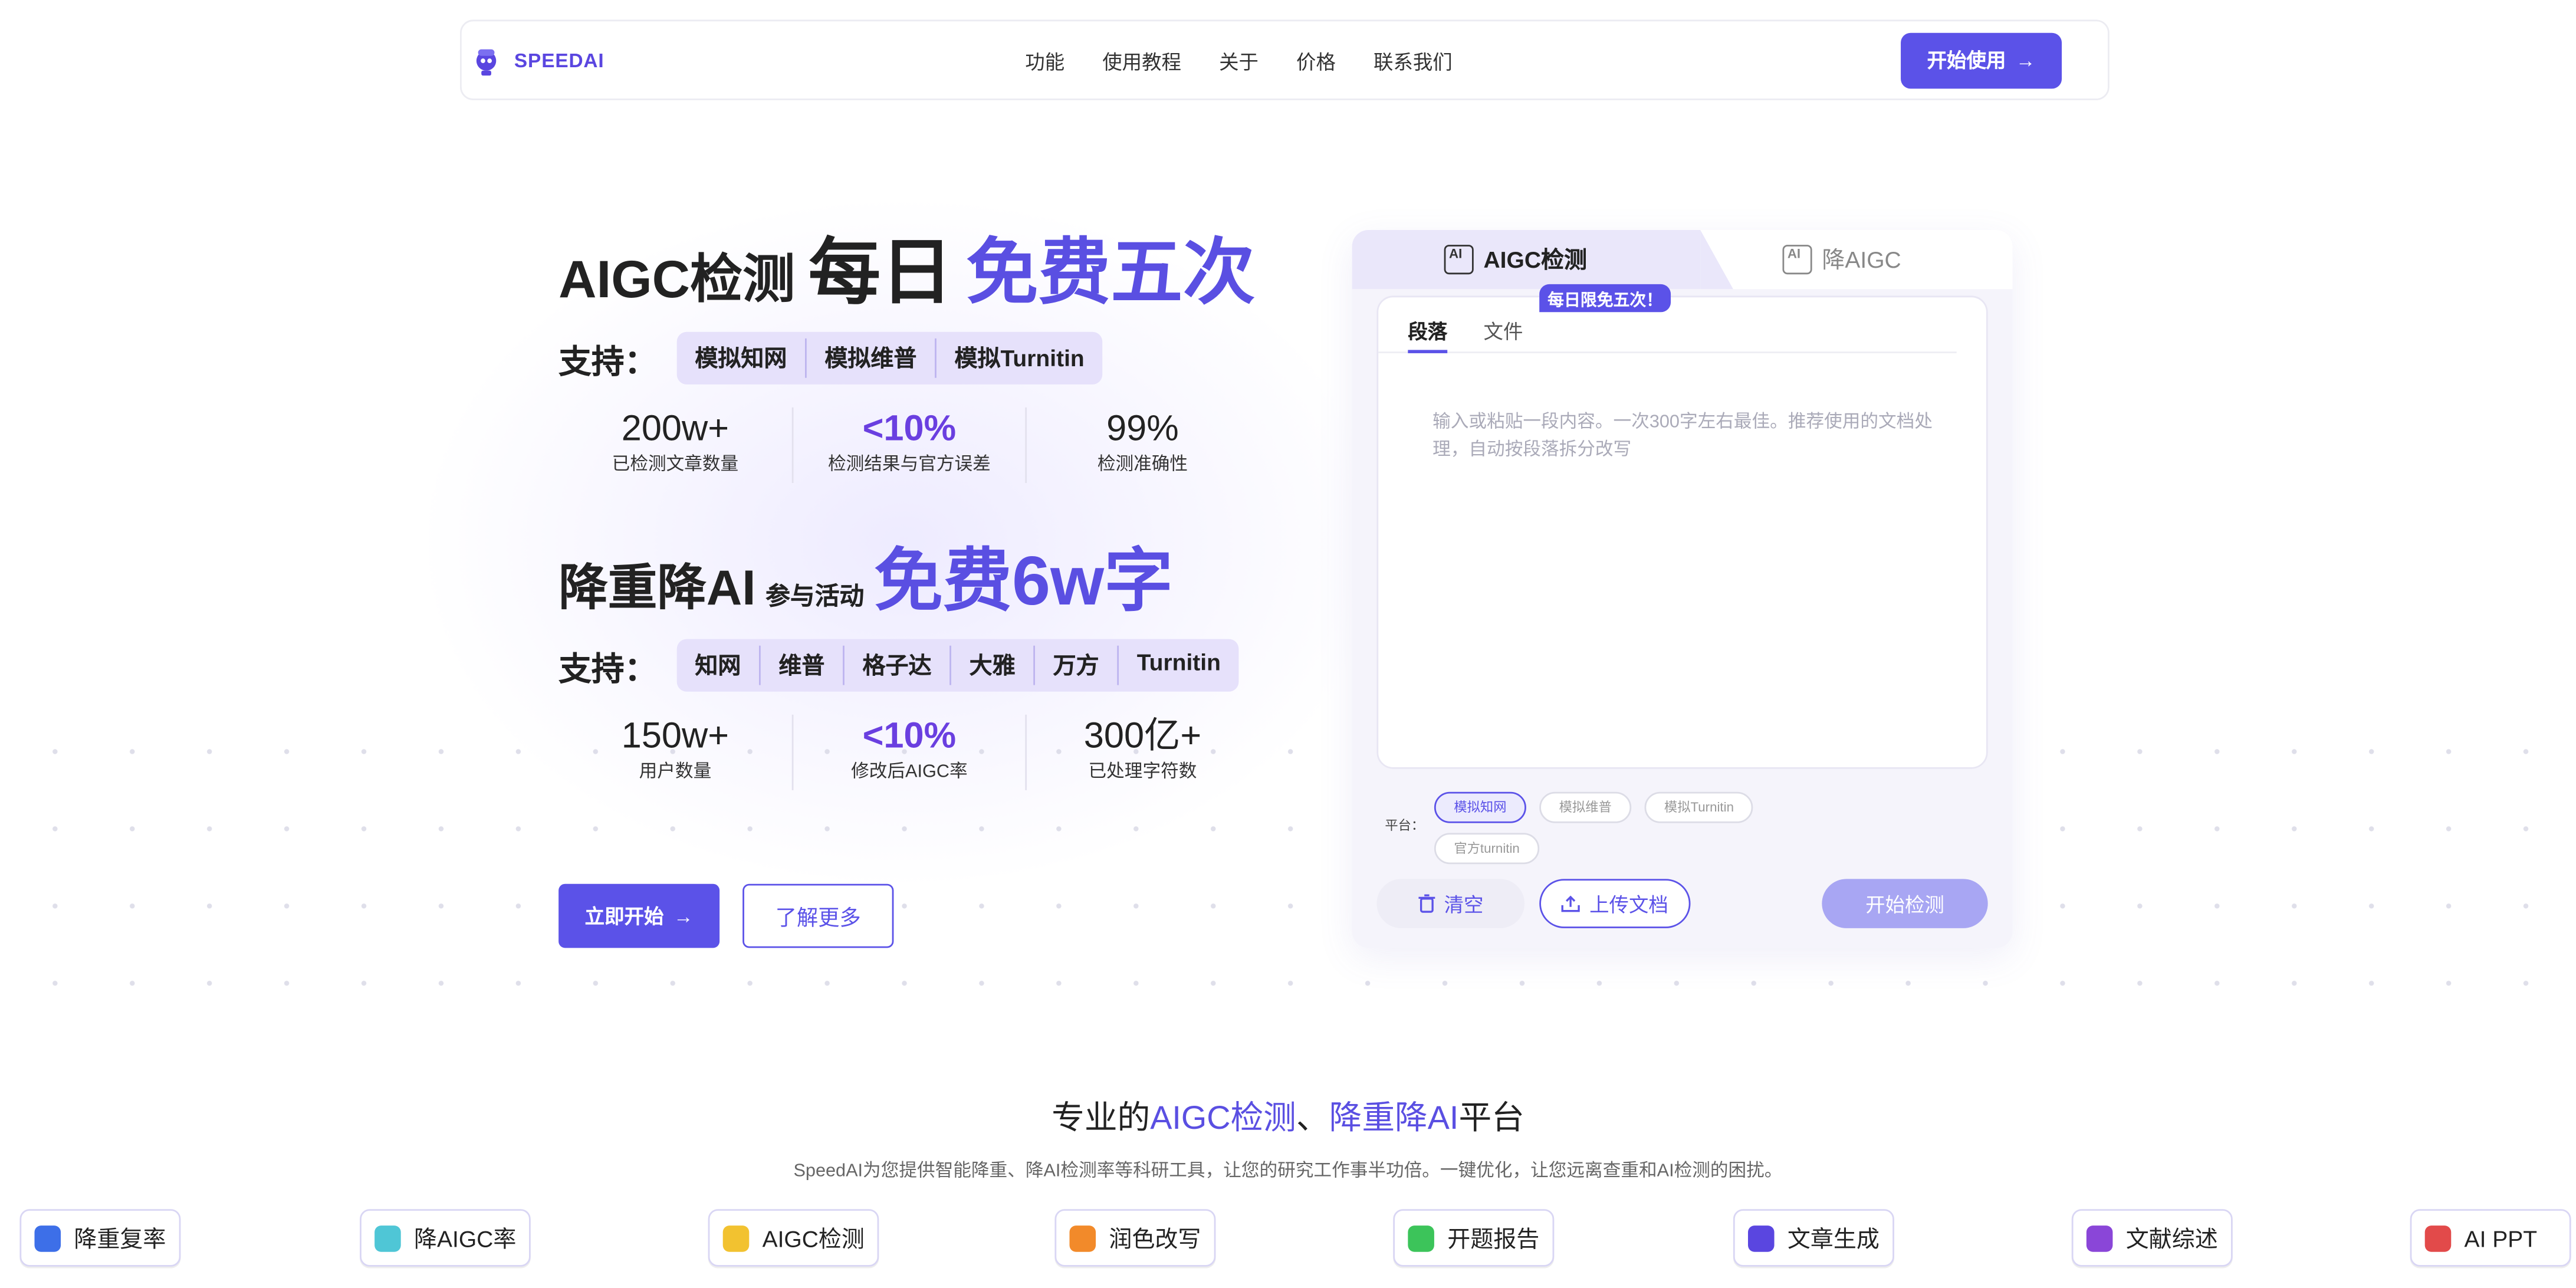 The width and height of the screenshot is (2576, 1288). Describe the element at coordinates (657, 588) in the screenshot. I see `headline-rewrite-main: 降重降AI` at that location.